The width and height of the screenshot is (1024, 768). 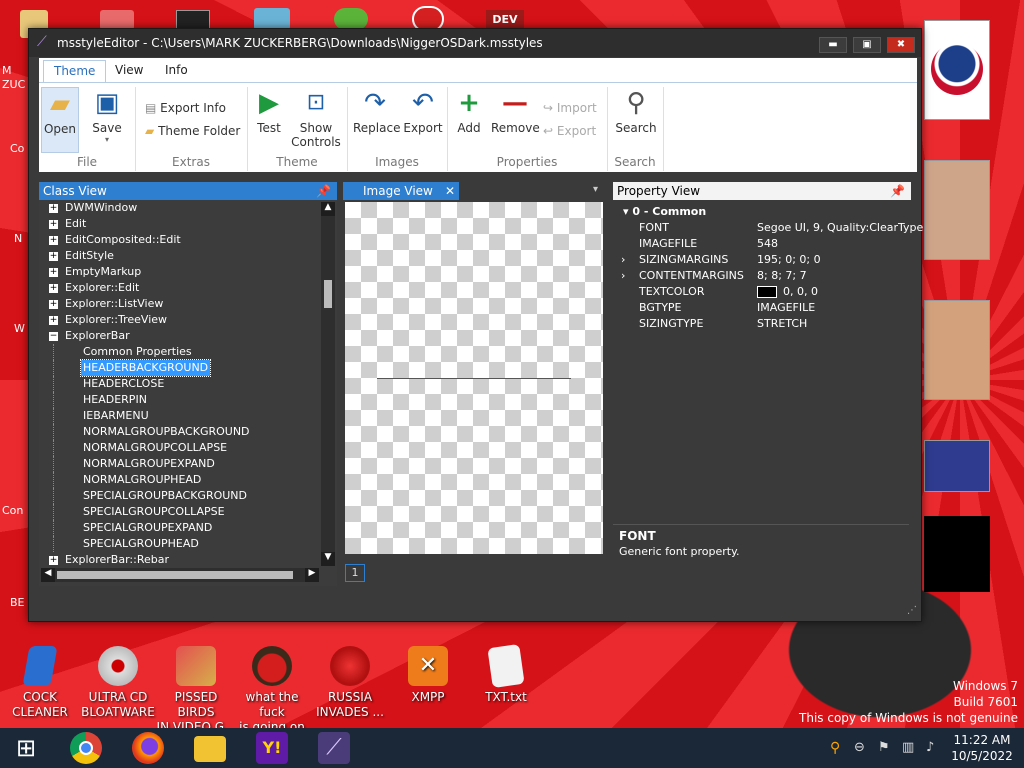 I want to click on export-image-button: ↶ Export, so click(x=423, y=111).